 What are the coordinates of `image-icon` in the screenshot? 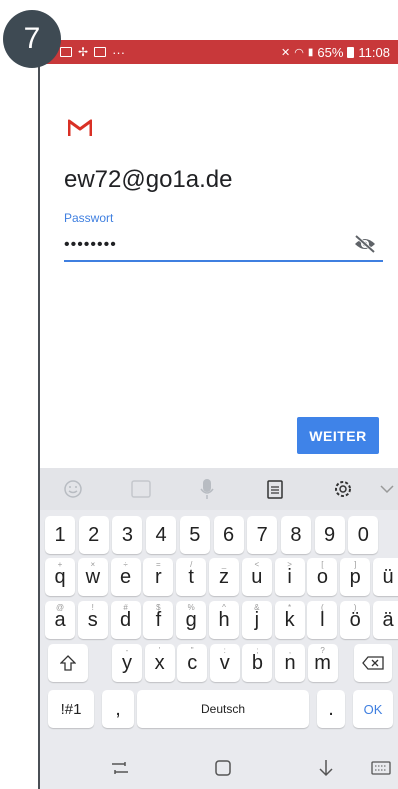 It's located at (66, 52).